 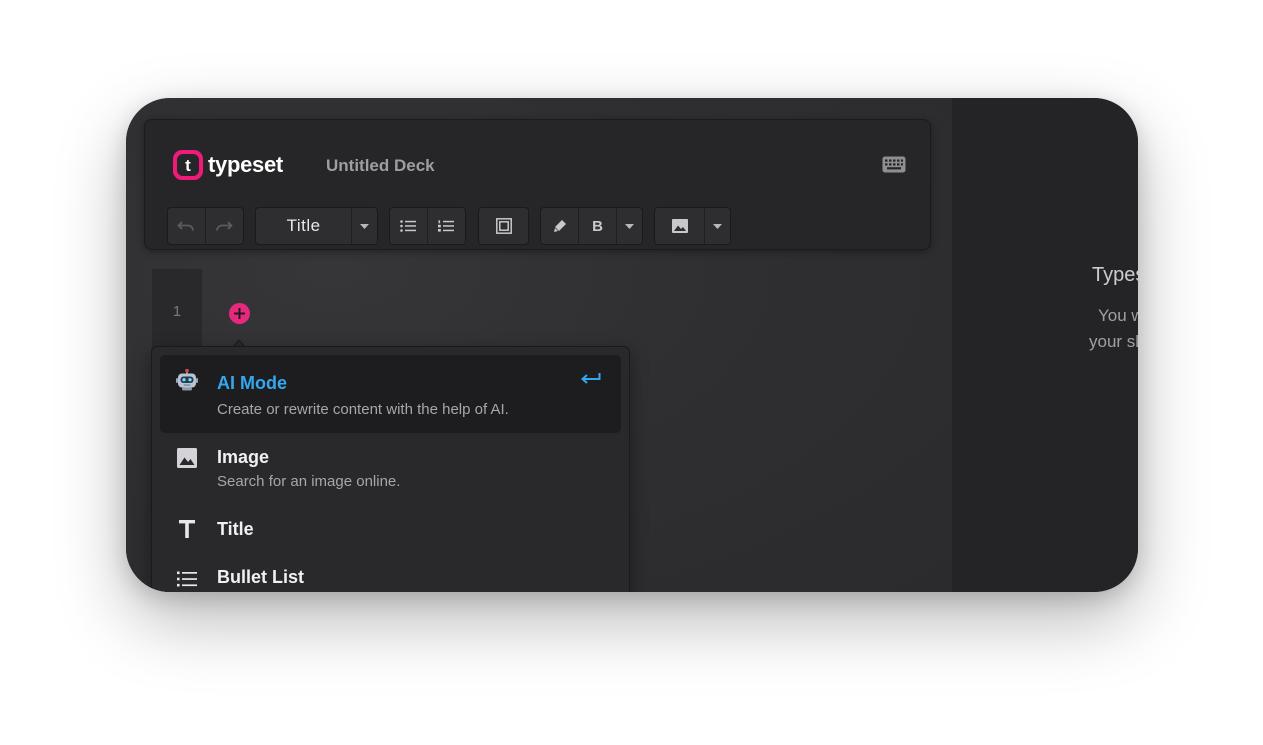 I want to click on menu-item-bullet-list: Bullet List, so click(x=390, y=574).